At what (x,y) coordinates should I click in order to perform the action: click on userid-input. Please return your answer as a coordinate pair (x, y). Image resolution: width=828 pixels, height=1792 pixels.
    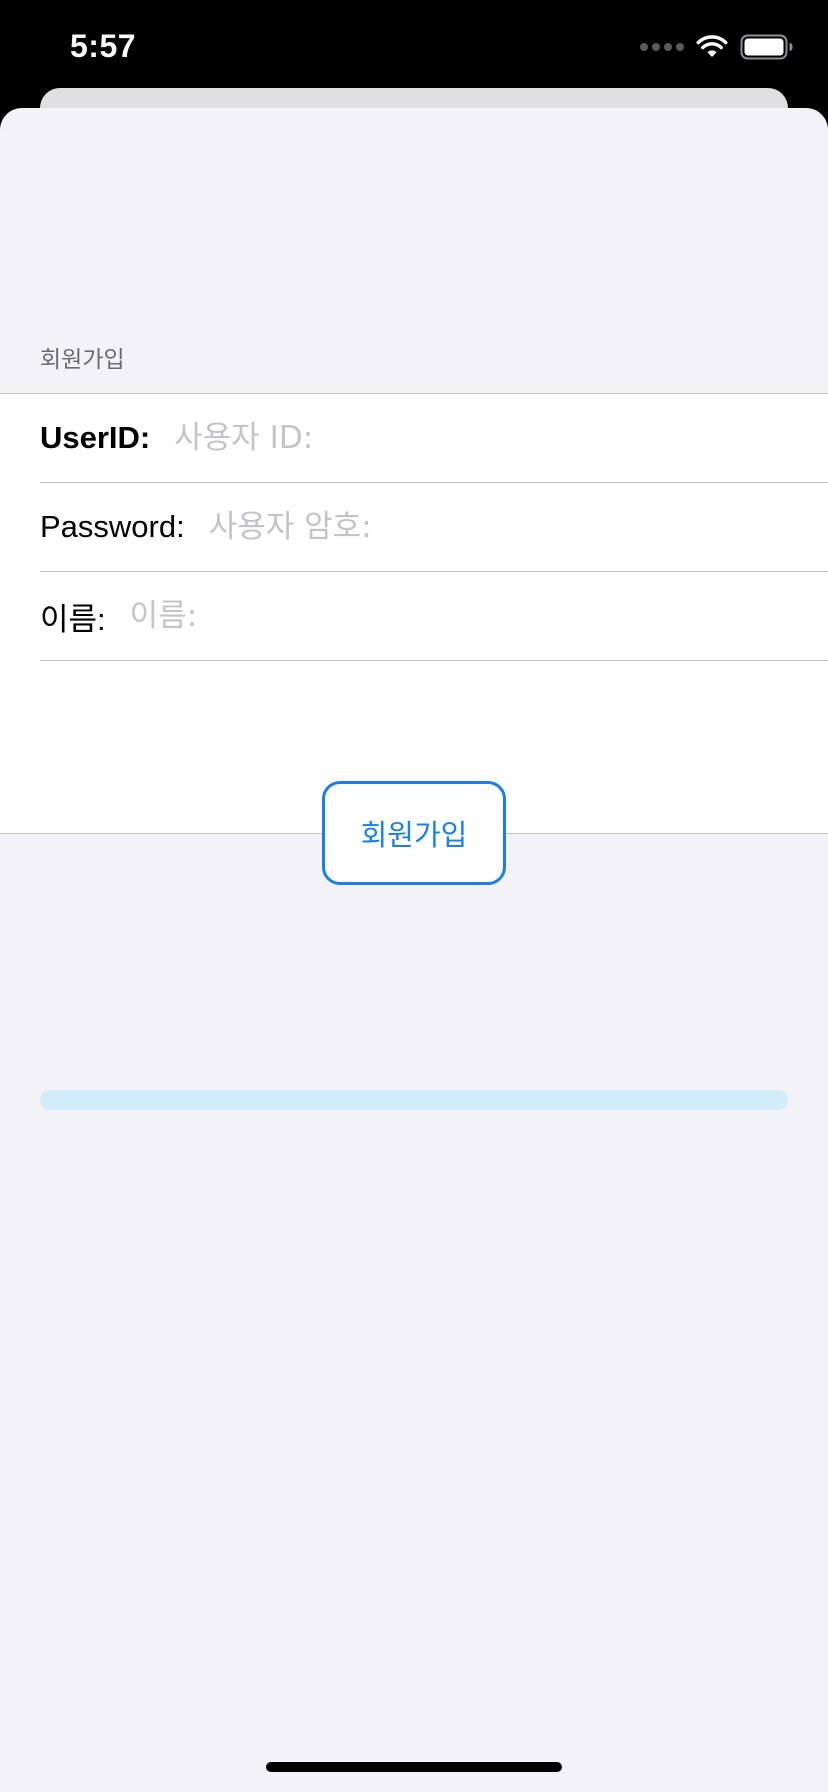
    Looking at the image, I should click on (501, 438).